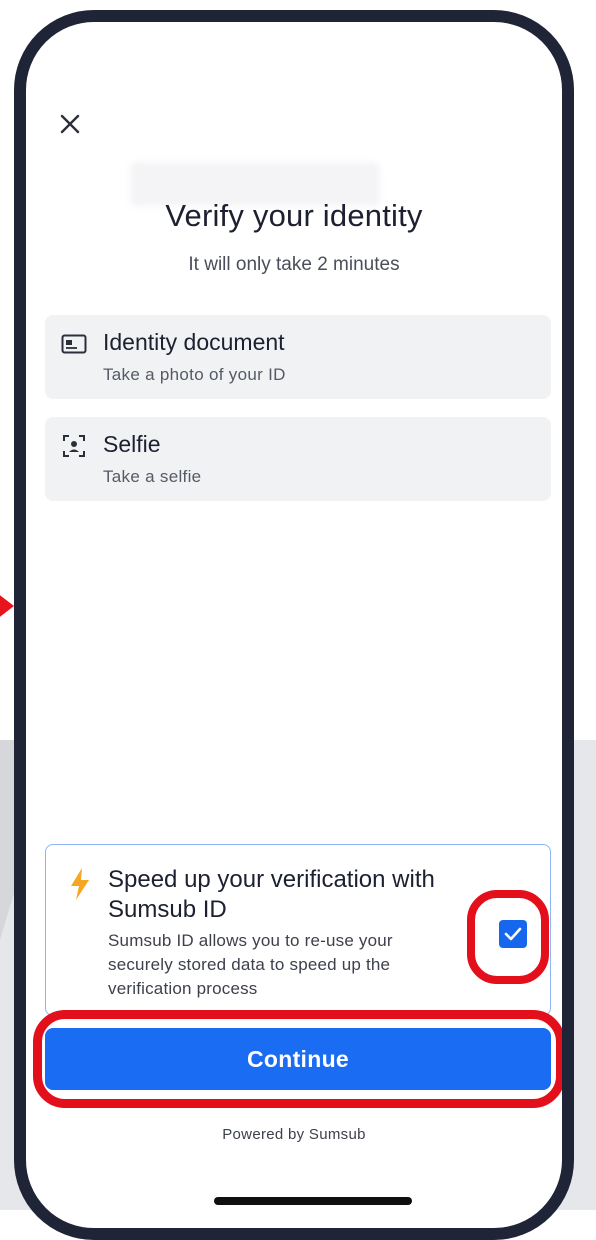 Image resolution: width=596 pixels, height=1240 pixels. What do you see at coordinates (294, 215) in the screenshot?
I see `page-title: Verify your identity` at bounding box center [294, 215].